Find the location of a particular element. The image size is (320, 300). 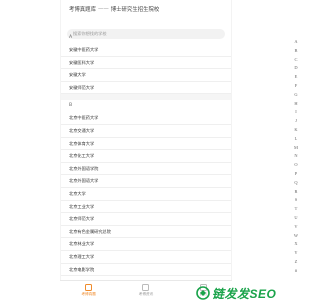

school-list-item: 安徽中医药大学 is located at coordinates (146, 50).